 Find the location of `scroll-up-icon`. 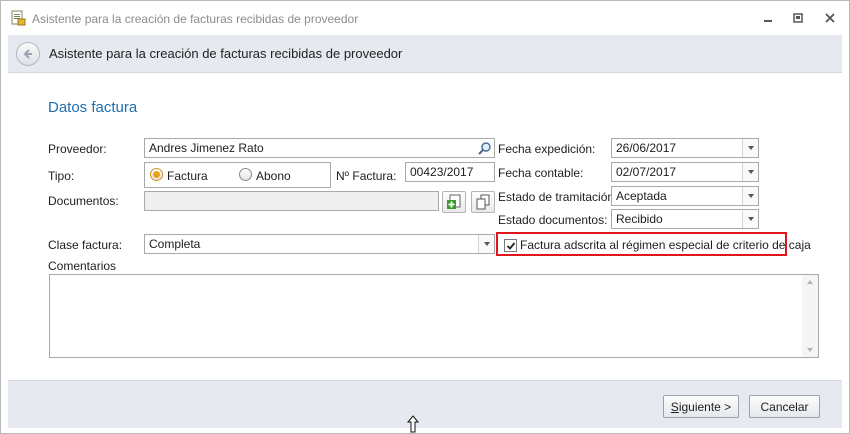

scroll-up-icon is located at coordinates (810, 282).